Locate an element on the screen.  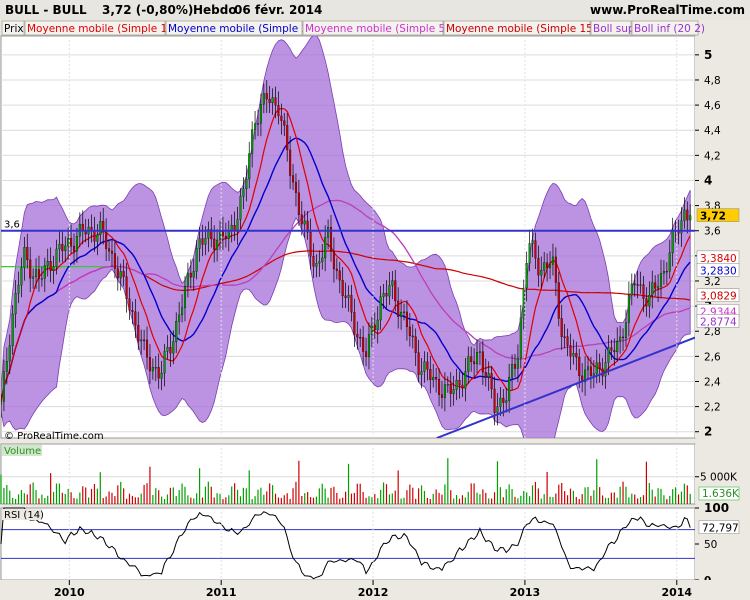
time-tick-label: 2011 is located at coordinates (221, 592).